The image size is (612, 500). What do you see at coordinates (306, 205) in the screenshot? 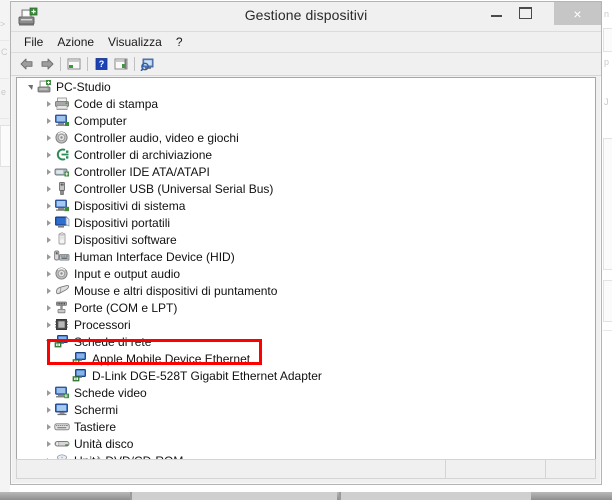
I see `tree-item: Dispositivi di sistema` at bounding box center [306, 205].